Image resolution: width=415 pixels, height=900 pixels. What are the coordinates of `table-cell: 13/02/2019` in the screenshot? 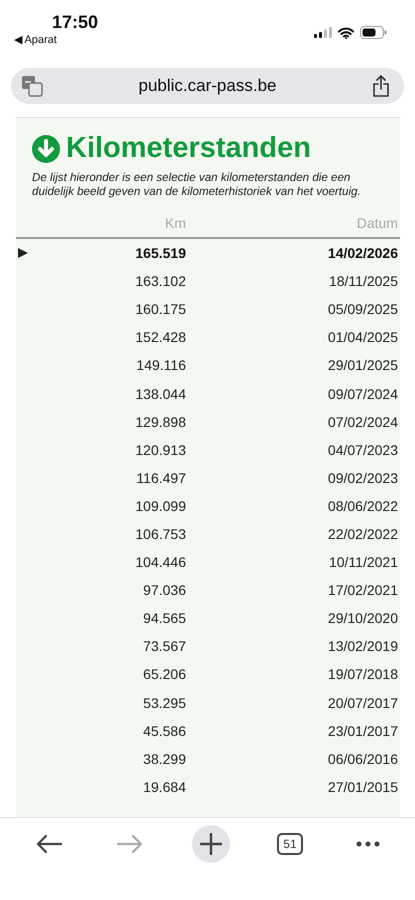 It's located at (363, 646).